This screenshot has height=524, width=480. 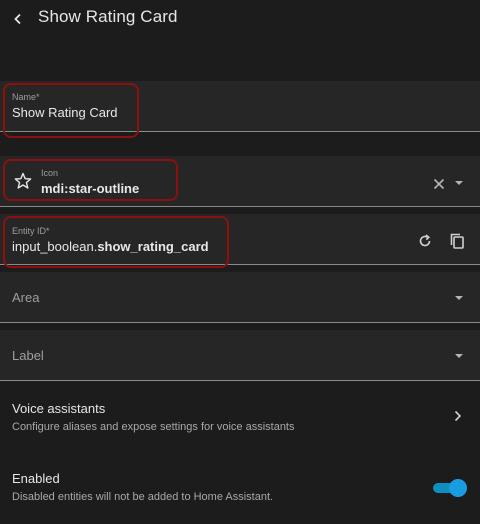 What do you see at coordinates (55, 246) in the screenshot?
I see `entity-id-prefix: input_boolean.` at bounding box center [55, 246].